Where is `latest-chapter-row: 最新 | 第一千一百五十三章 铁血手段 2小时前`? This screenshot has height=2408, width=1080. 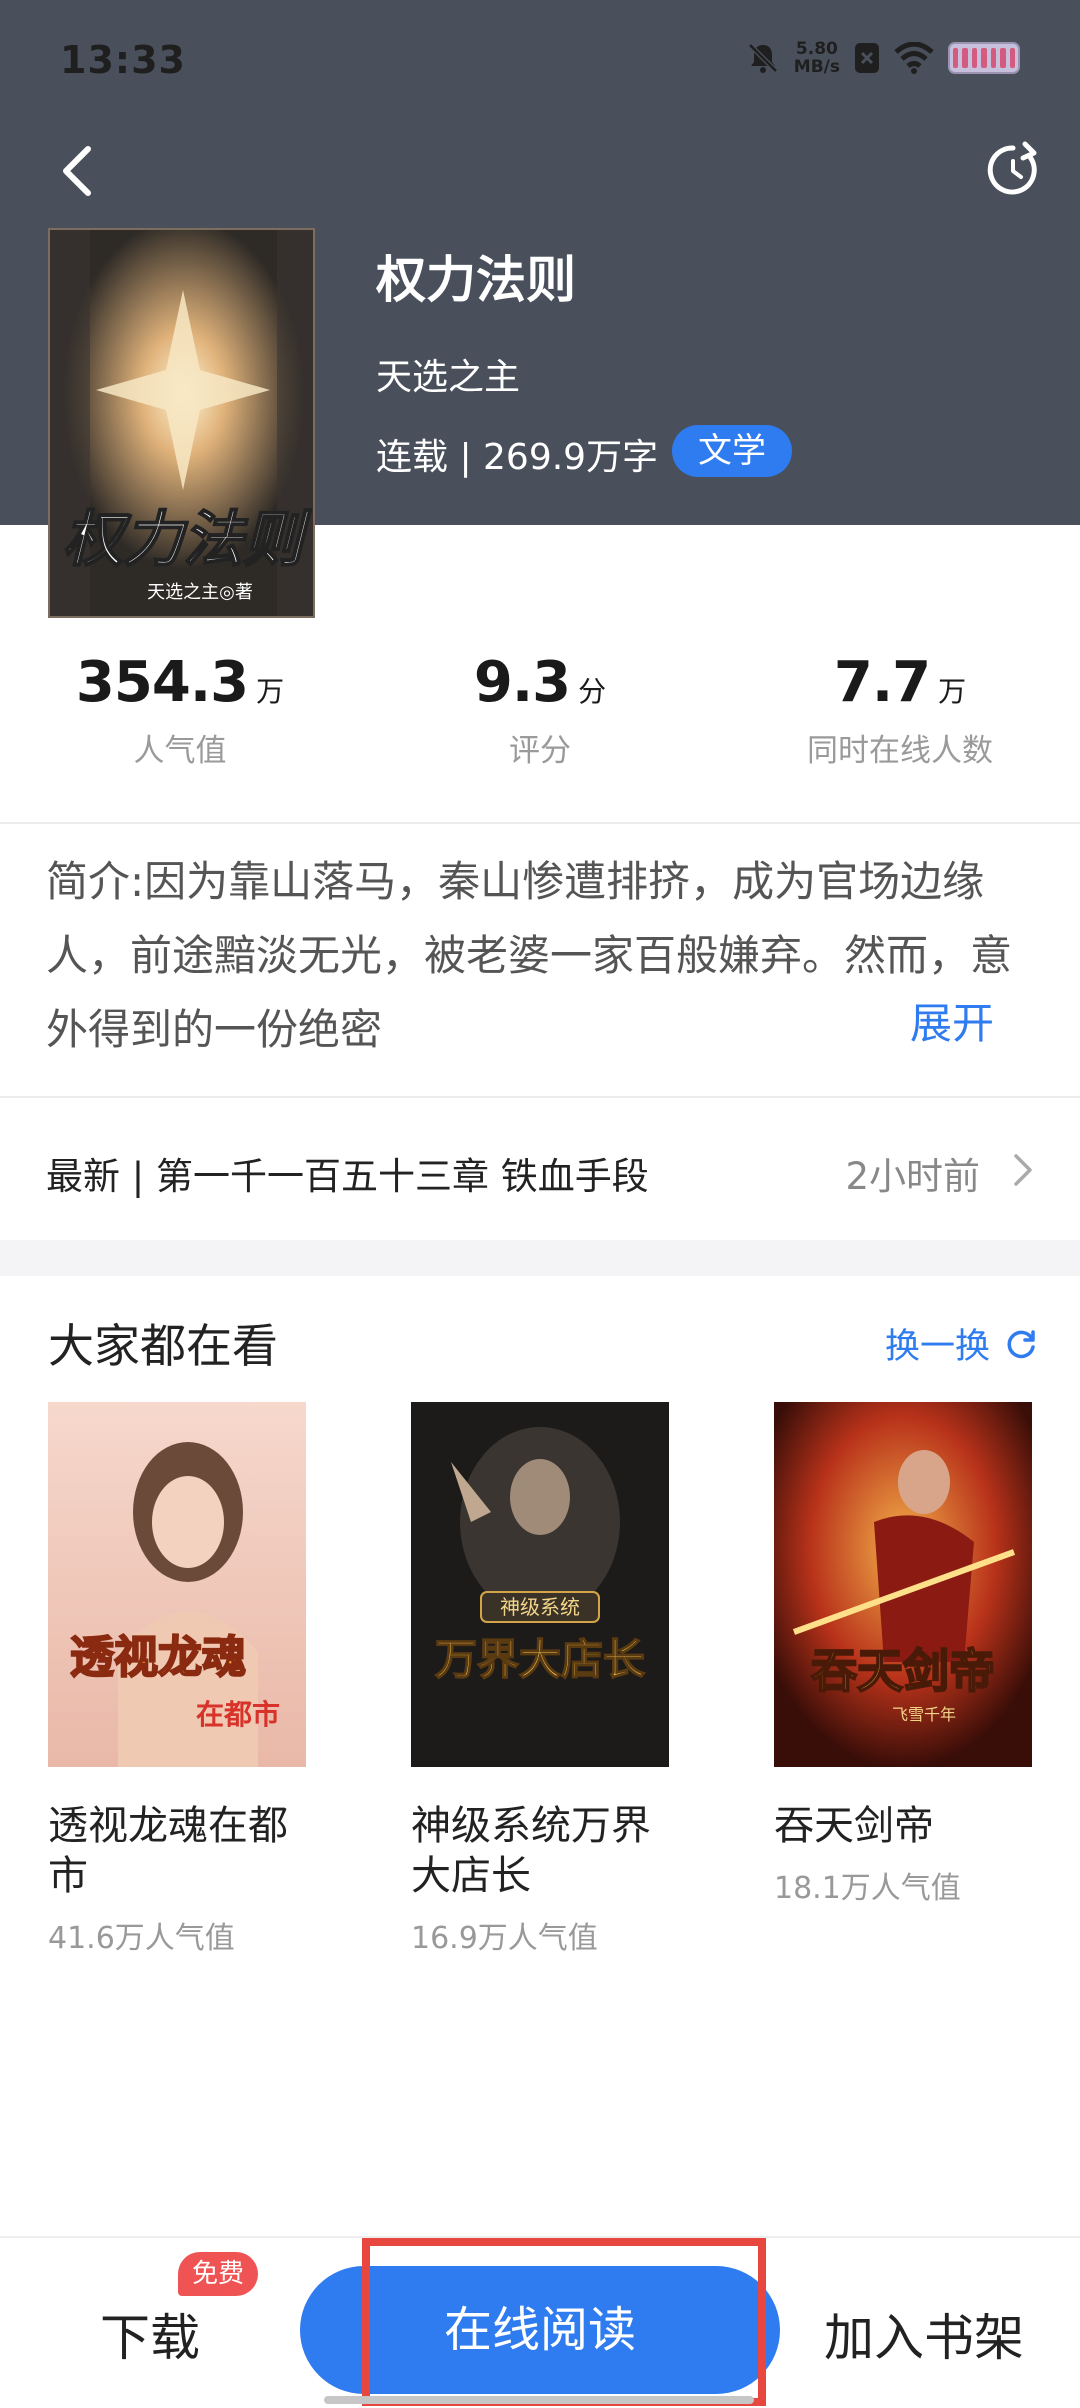 latest-chapter-row: 最新 | 第一千一百五十三章 铁血手段 2小时前 is located at coordinates (540, 1170).